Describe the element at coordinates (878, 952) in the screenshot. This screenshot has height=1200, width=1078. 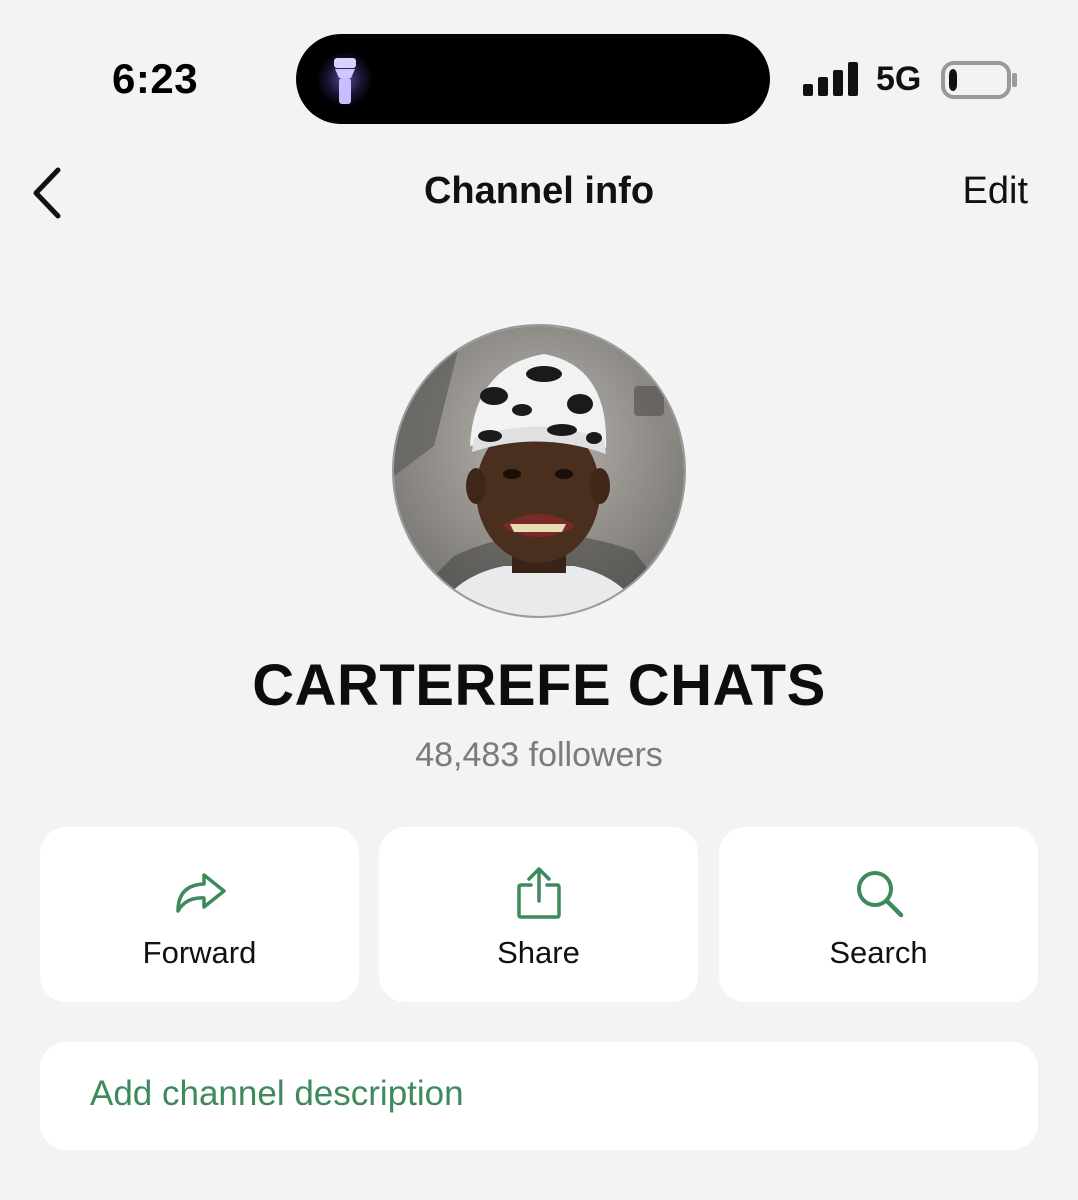
I see `search-label: Search` at that location.